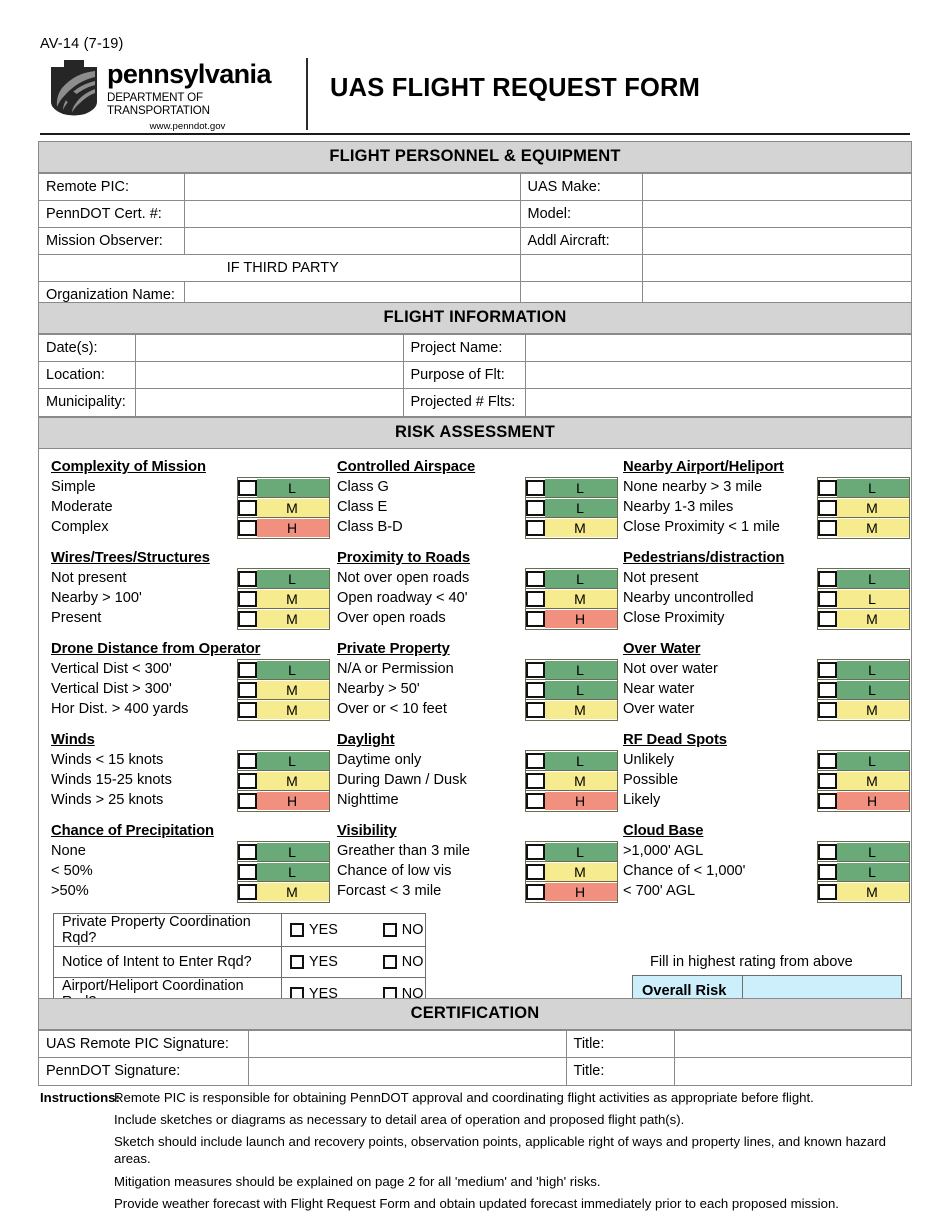 This screenshot has width=950, height=1230. Describe the element at coordinates (659, 689) in the screenshot. I see `risk-option-label: Near water` at that location.